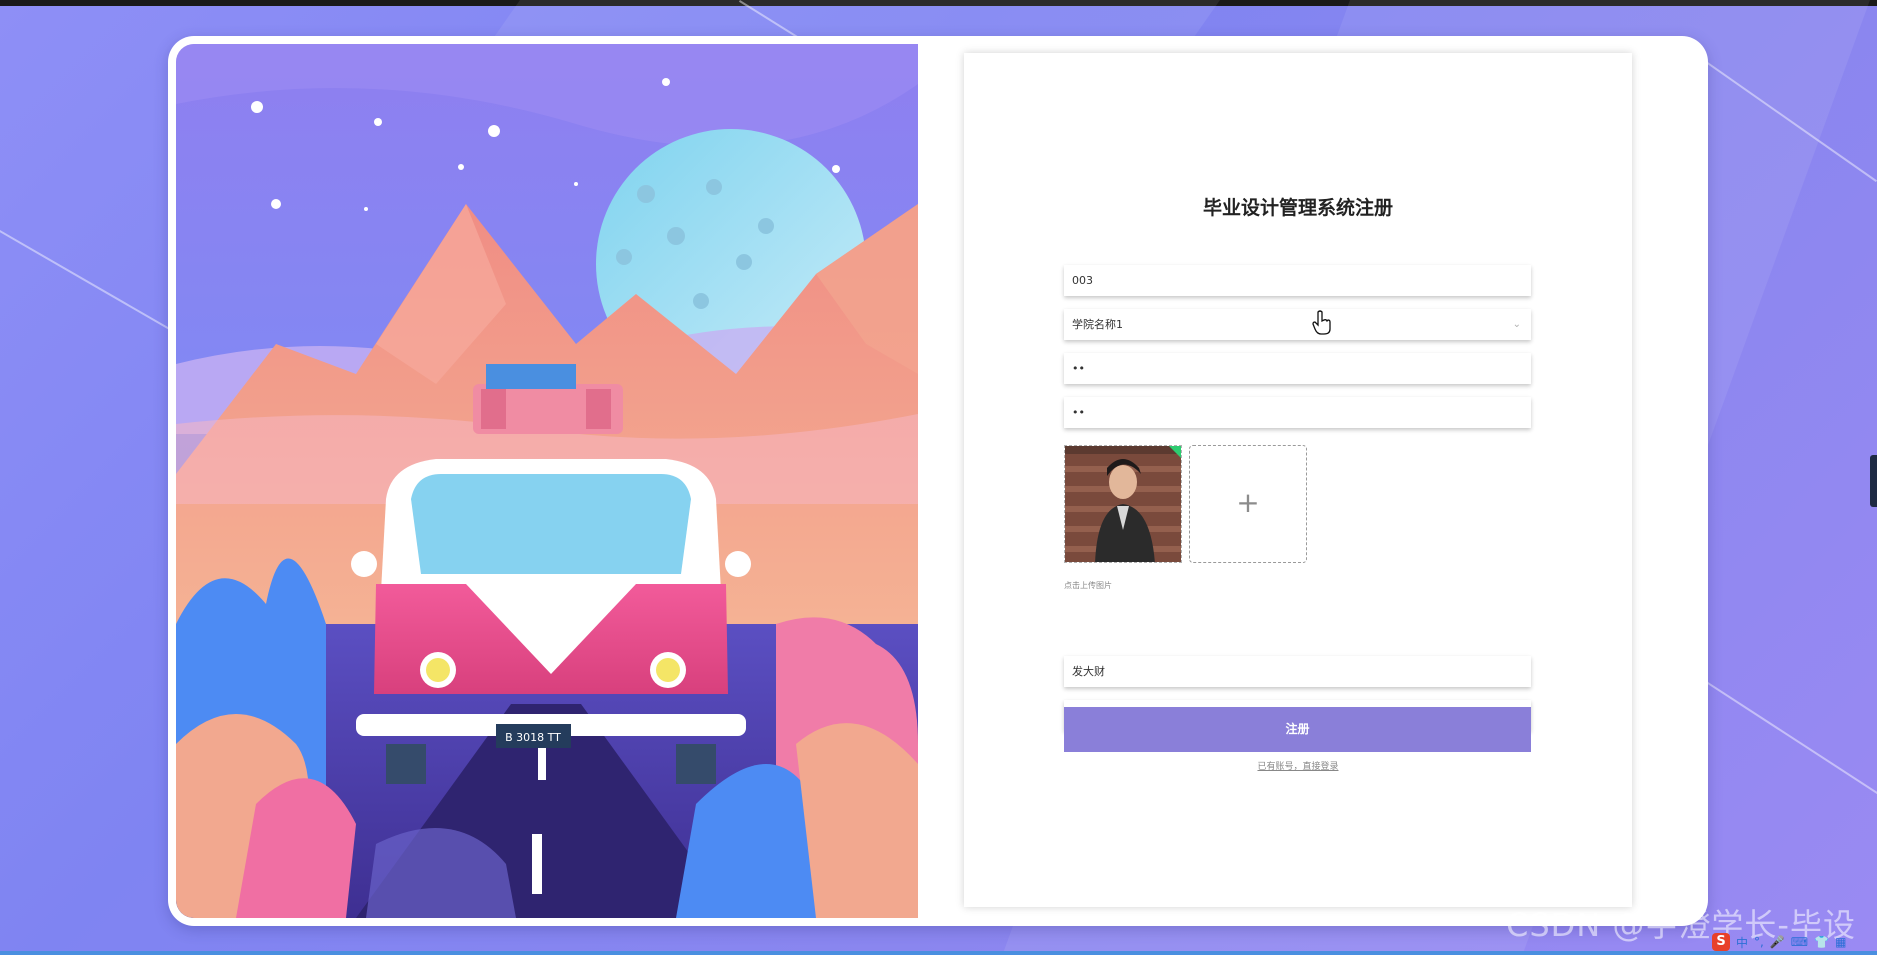  I want to click on grid-menu-icon: ▦, so click(1840, 942).